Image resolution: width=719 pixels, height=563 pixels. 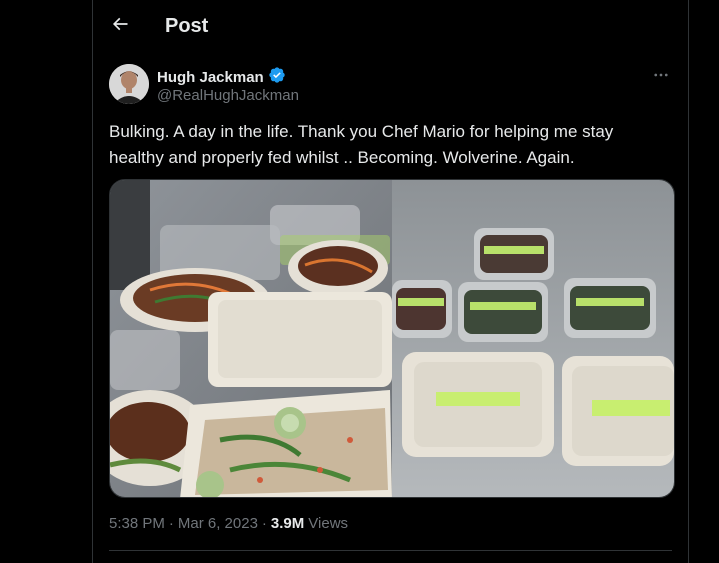 What do you see at coordinates (210, 77) in the screenshot?
I see `author-name-text: Hugh Jackman` at bounding box center [210, 77].